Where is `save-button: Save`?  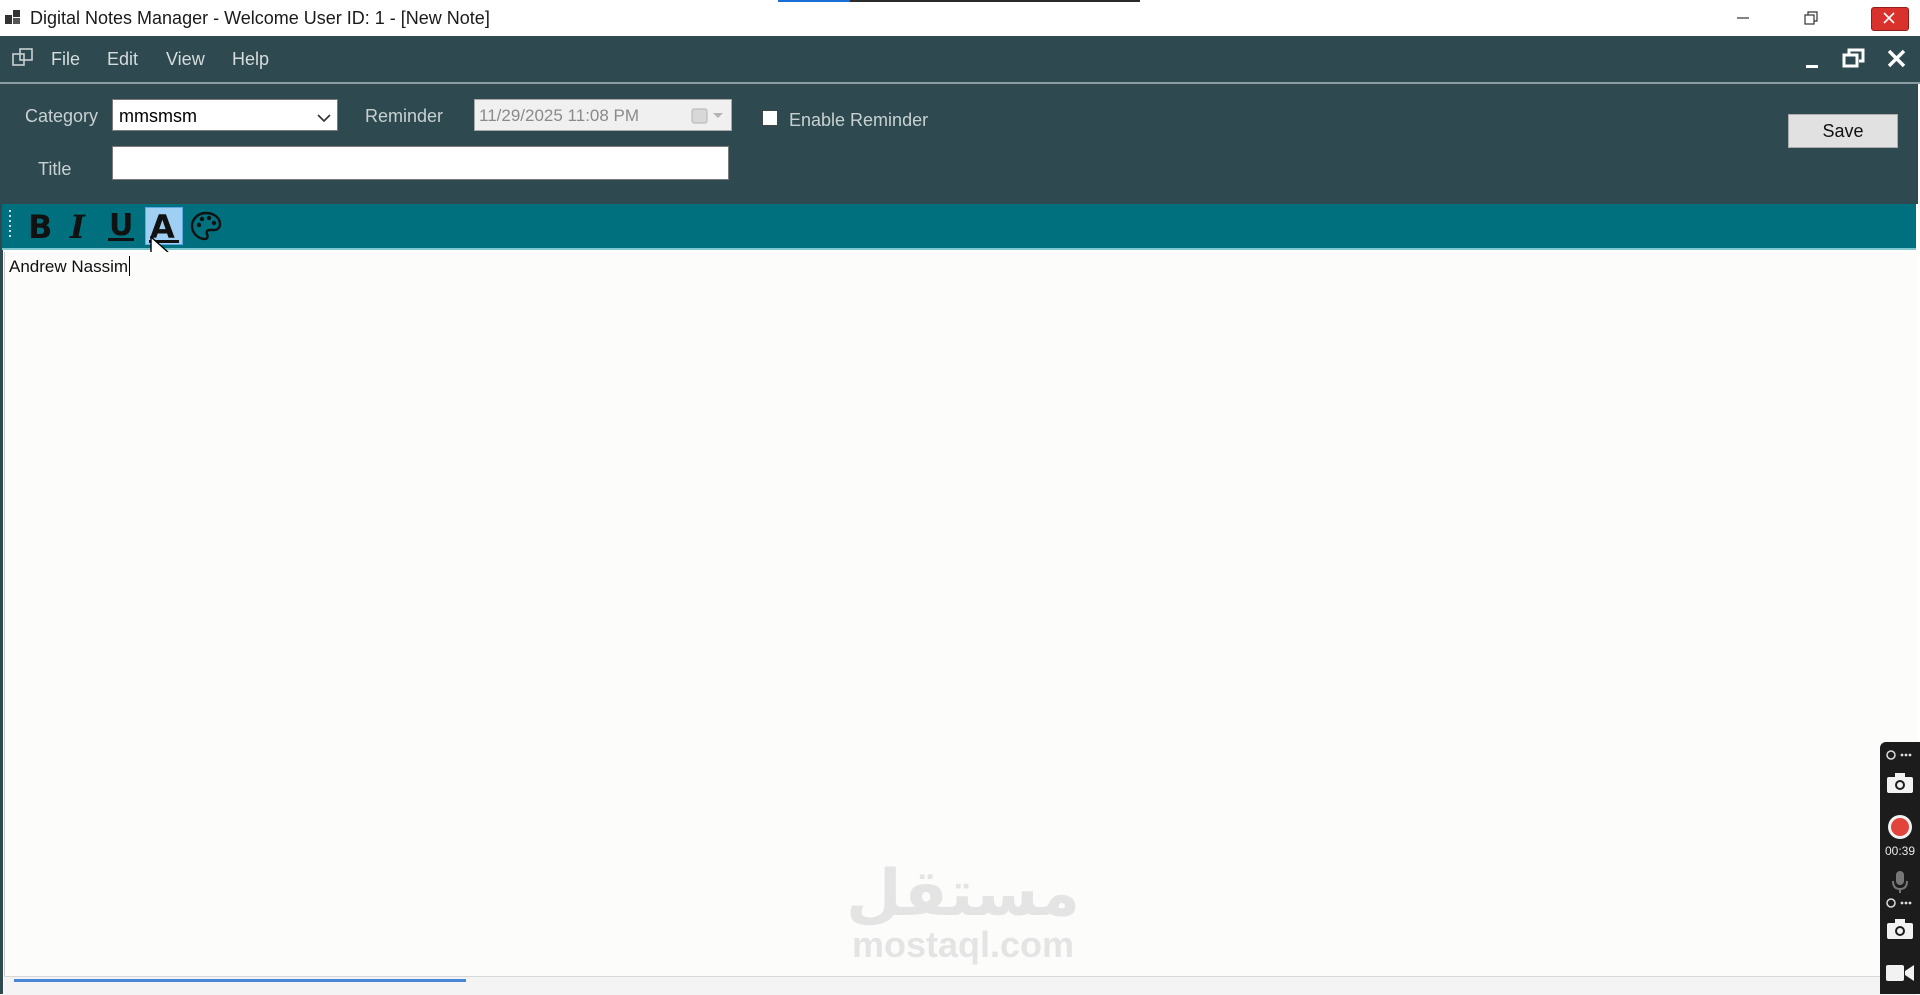 save-button: Save is located at coordinates (1843, 131).